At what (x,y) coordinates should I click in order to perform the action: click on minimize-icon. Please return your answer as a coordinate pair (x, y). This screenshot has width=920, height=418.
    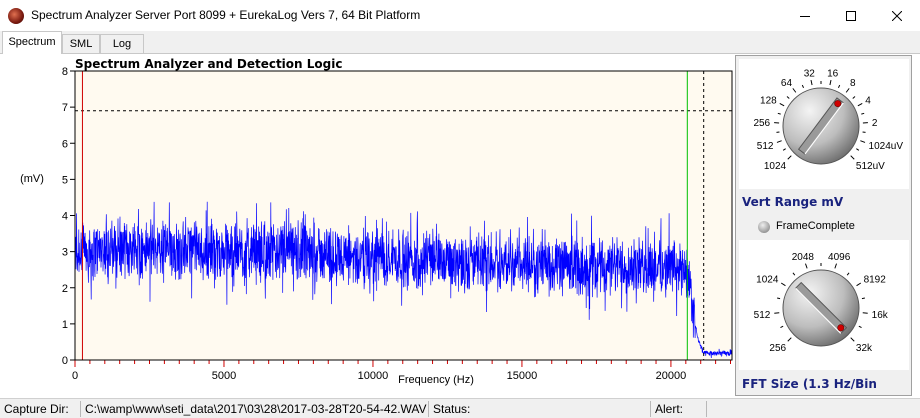
    Looking at the image, I should click on (805, 16).